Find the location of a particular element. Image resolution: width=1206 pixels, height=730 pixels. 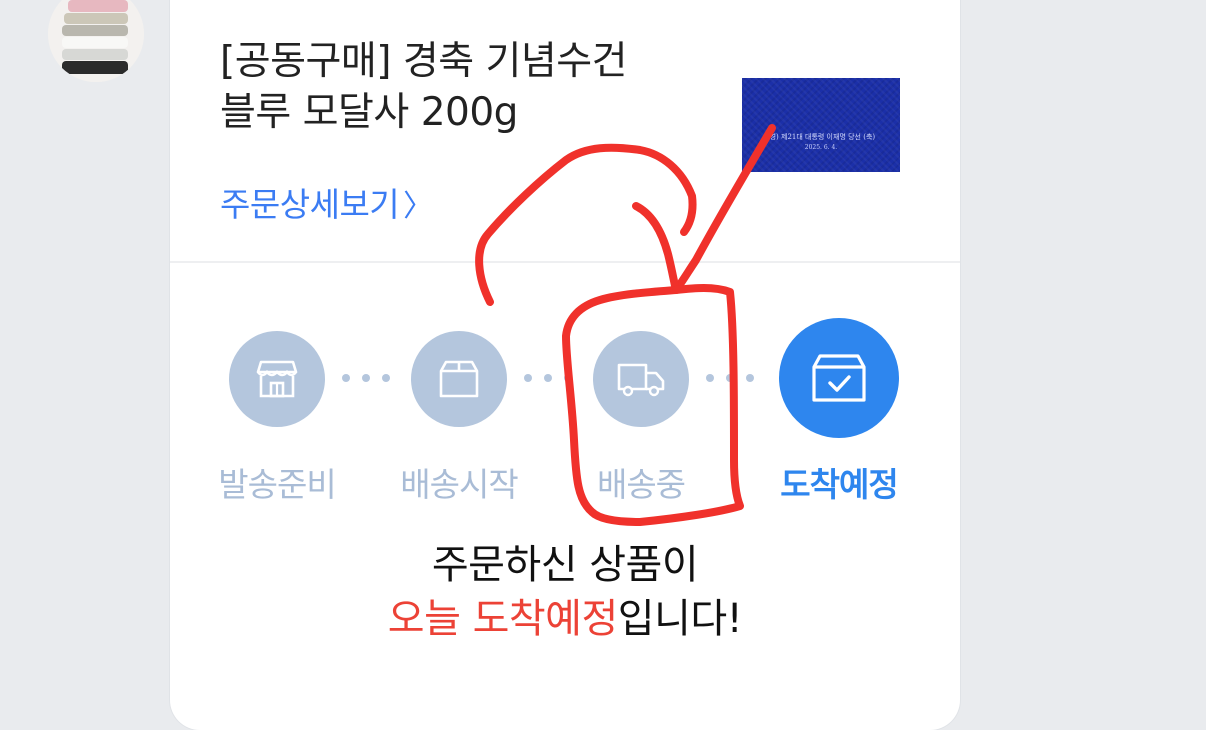

product-title: [공동구매] 경축 기념수건 블루 모달사 200g is located at coordinates (455, 87).